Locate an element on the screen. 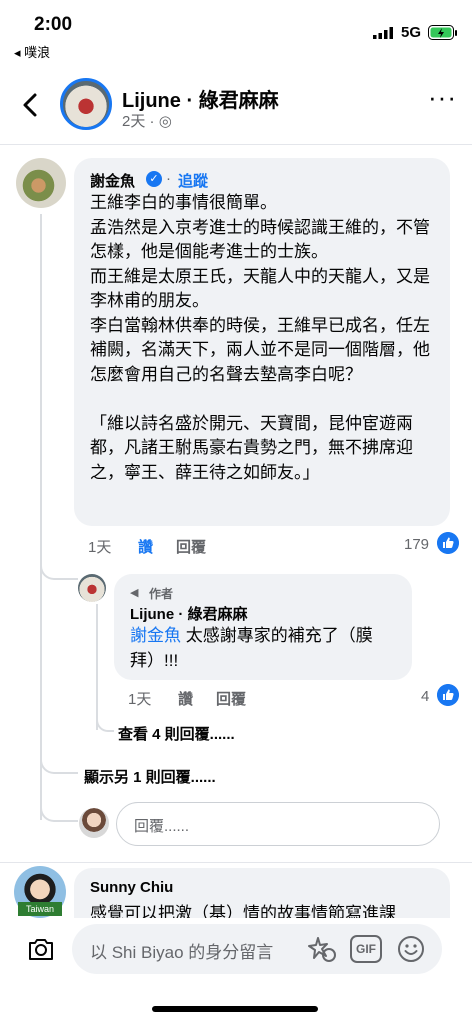 The width and height of the screenshot is (472, 1024). reply-time: 1天 is located at coordinates (140, 699).